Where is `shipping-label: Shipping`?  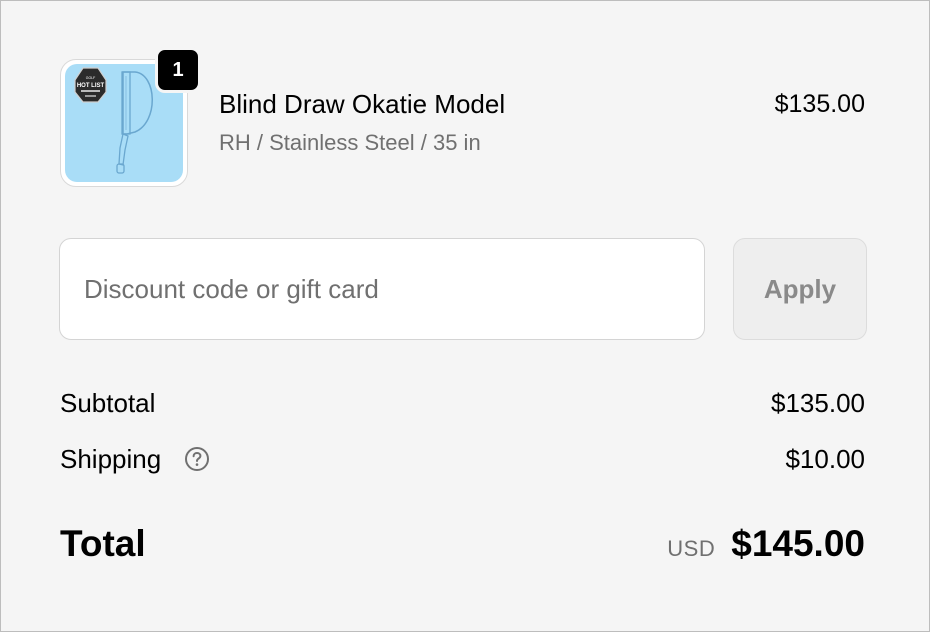 shipping-label: Shipping is located at coordinates (111, 459).